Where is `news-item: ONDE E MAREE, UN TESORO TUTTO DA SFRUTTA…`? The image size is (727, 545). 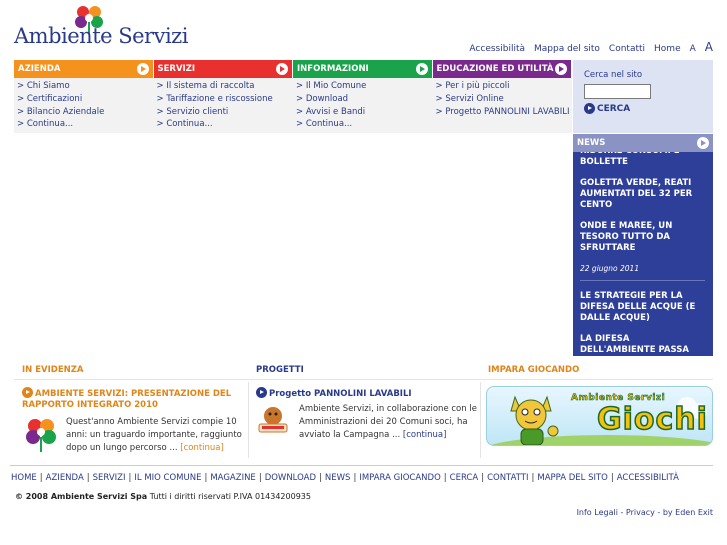
news-item: ONDE E MAREE, UN TESORO TUTTO DA SFRUTTA… is located at coordinates (642, 237).